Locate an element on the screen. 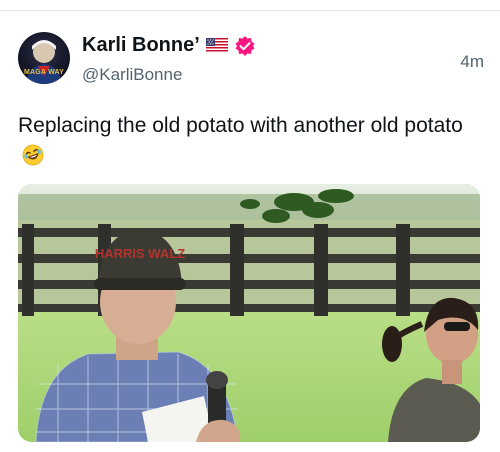 This screenshot has width=500, height=452. tweet-header: MAGA WAY Karli Bonne’ @KarliBonne 4m is located at coordinates (251, 62).